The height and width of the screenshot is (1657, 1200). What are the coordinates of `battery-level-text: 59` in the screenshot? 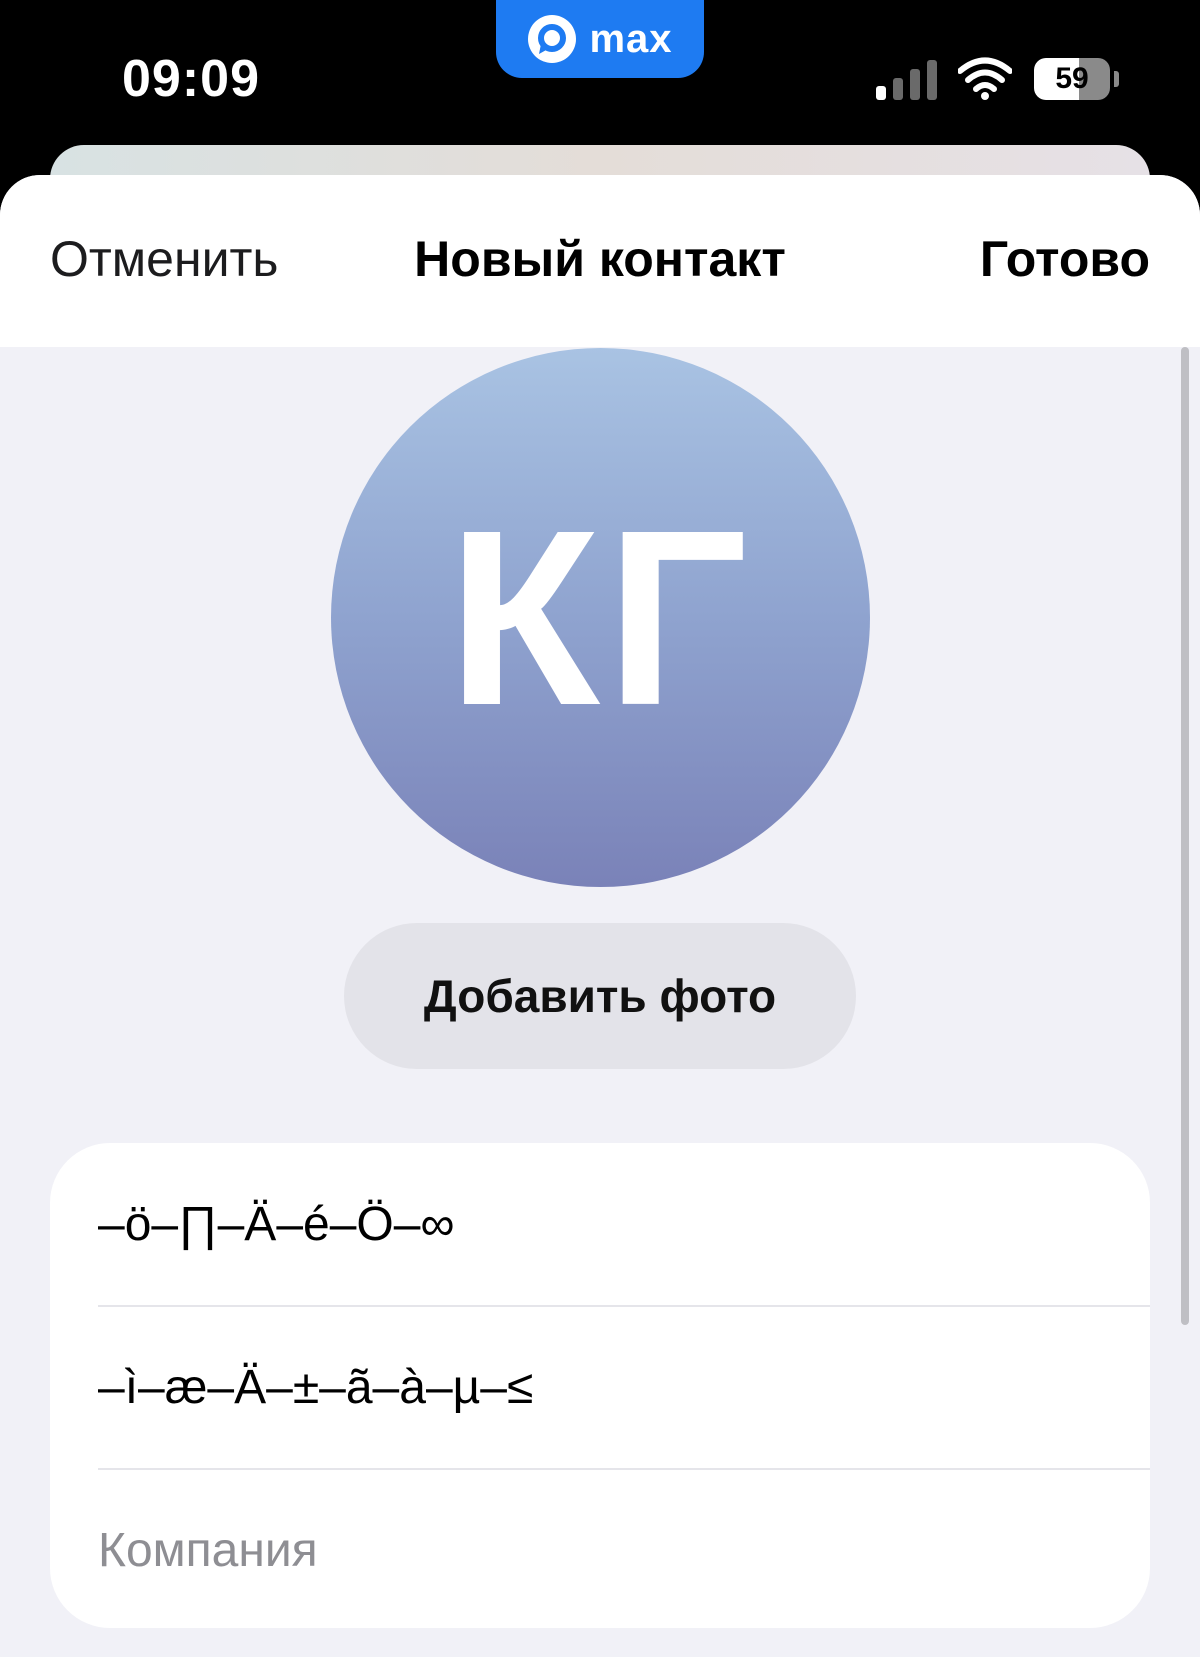 It's located at (1072, 78).